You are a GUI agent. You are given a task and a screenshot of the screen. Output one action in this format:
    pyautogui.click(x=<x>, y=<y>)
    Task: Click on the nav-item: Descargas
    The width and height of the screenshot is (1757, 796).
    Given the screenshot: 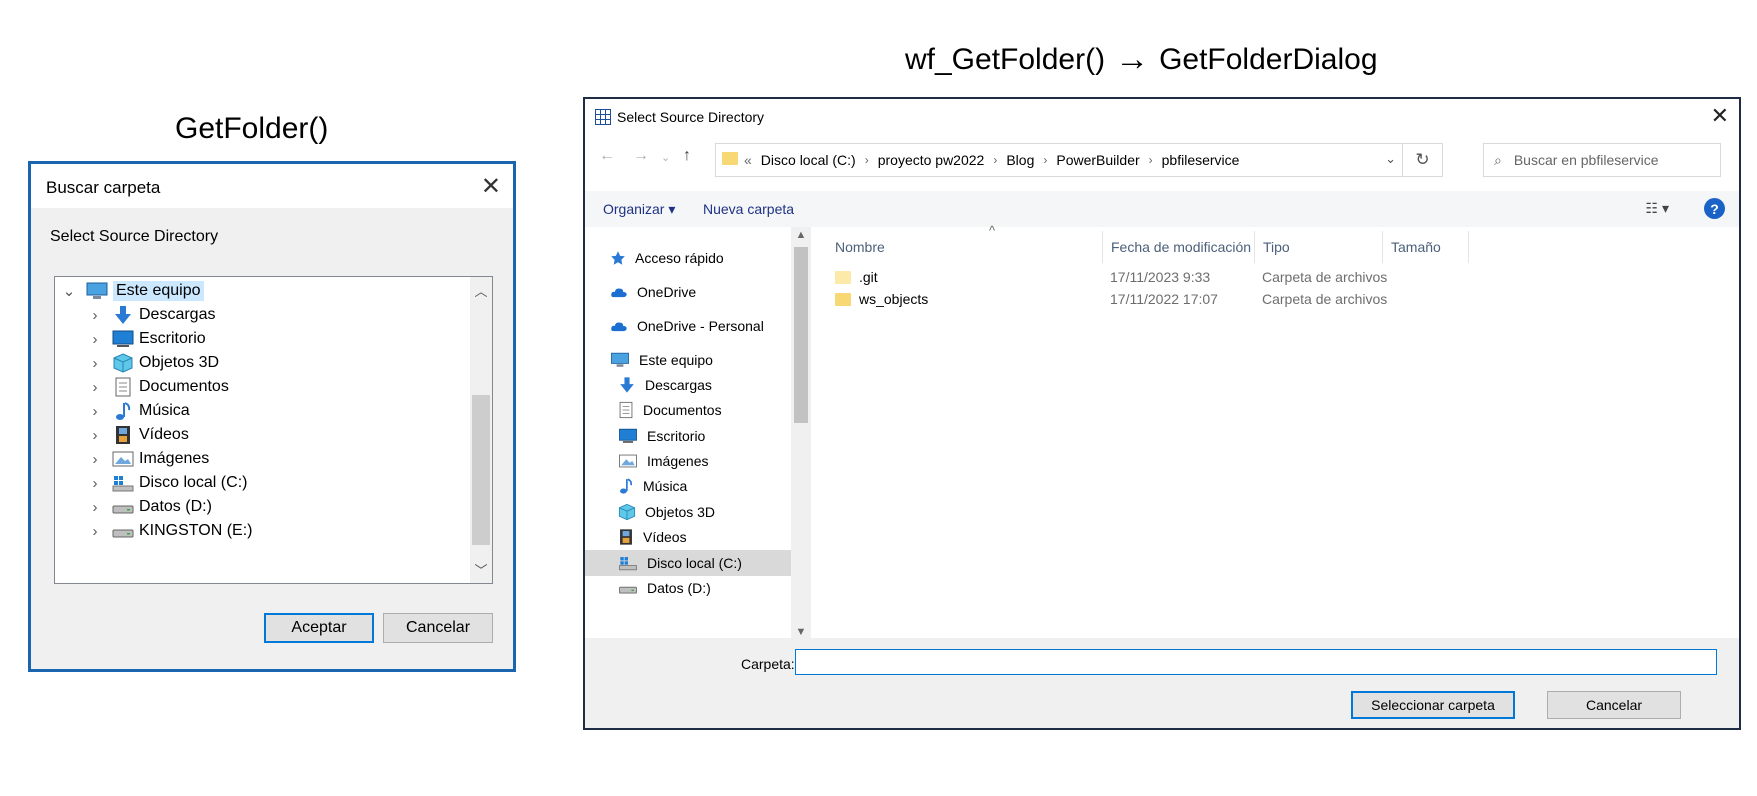 What is the action you would take?
    pyautogui.click(x=664, y=385)
    